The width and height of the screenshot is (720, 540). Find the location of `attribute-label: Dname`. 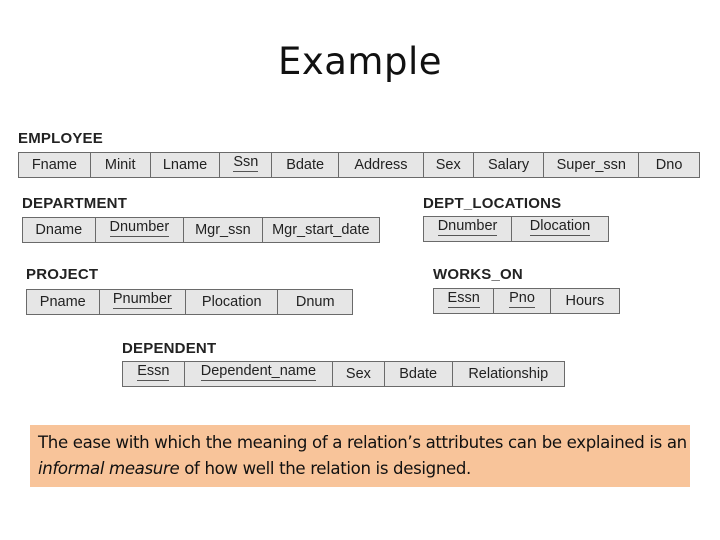

attribute-label: Dname is located at coordinates (59, 229).